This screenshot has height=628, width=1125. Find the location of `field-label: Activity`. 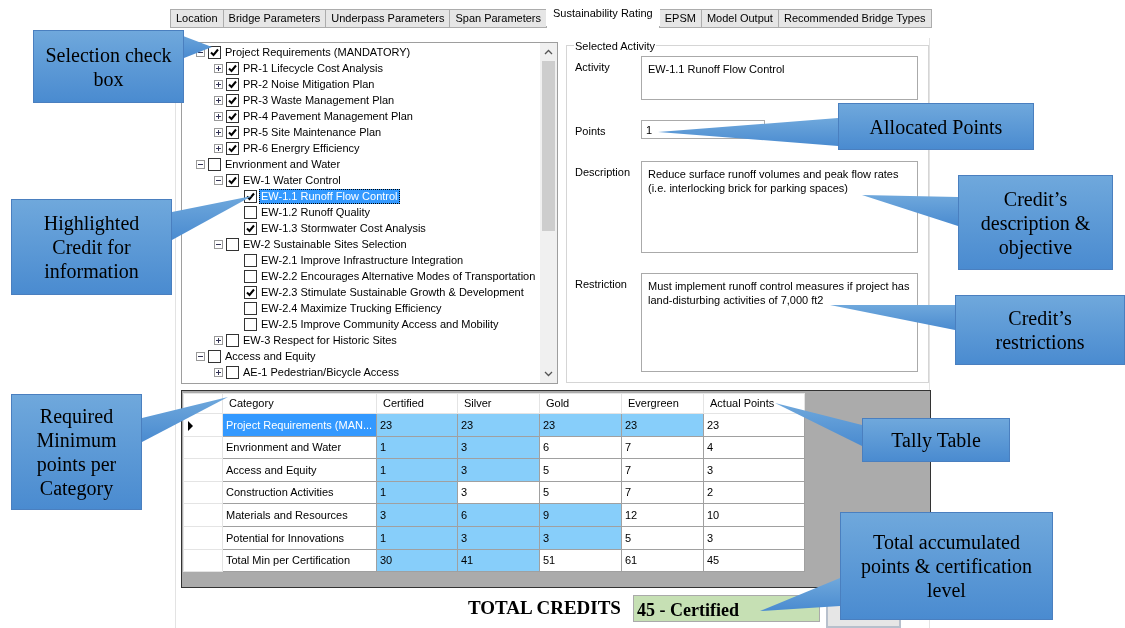

field-label: Activity is located at coordinates (593, 67).